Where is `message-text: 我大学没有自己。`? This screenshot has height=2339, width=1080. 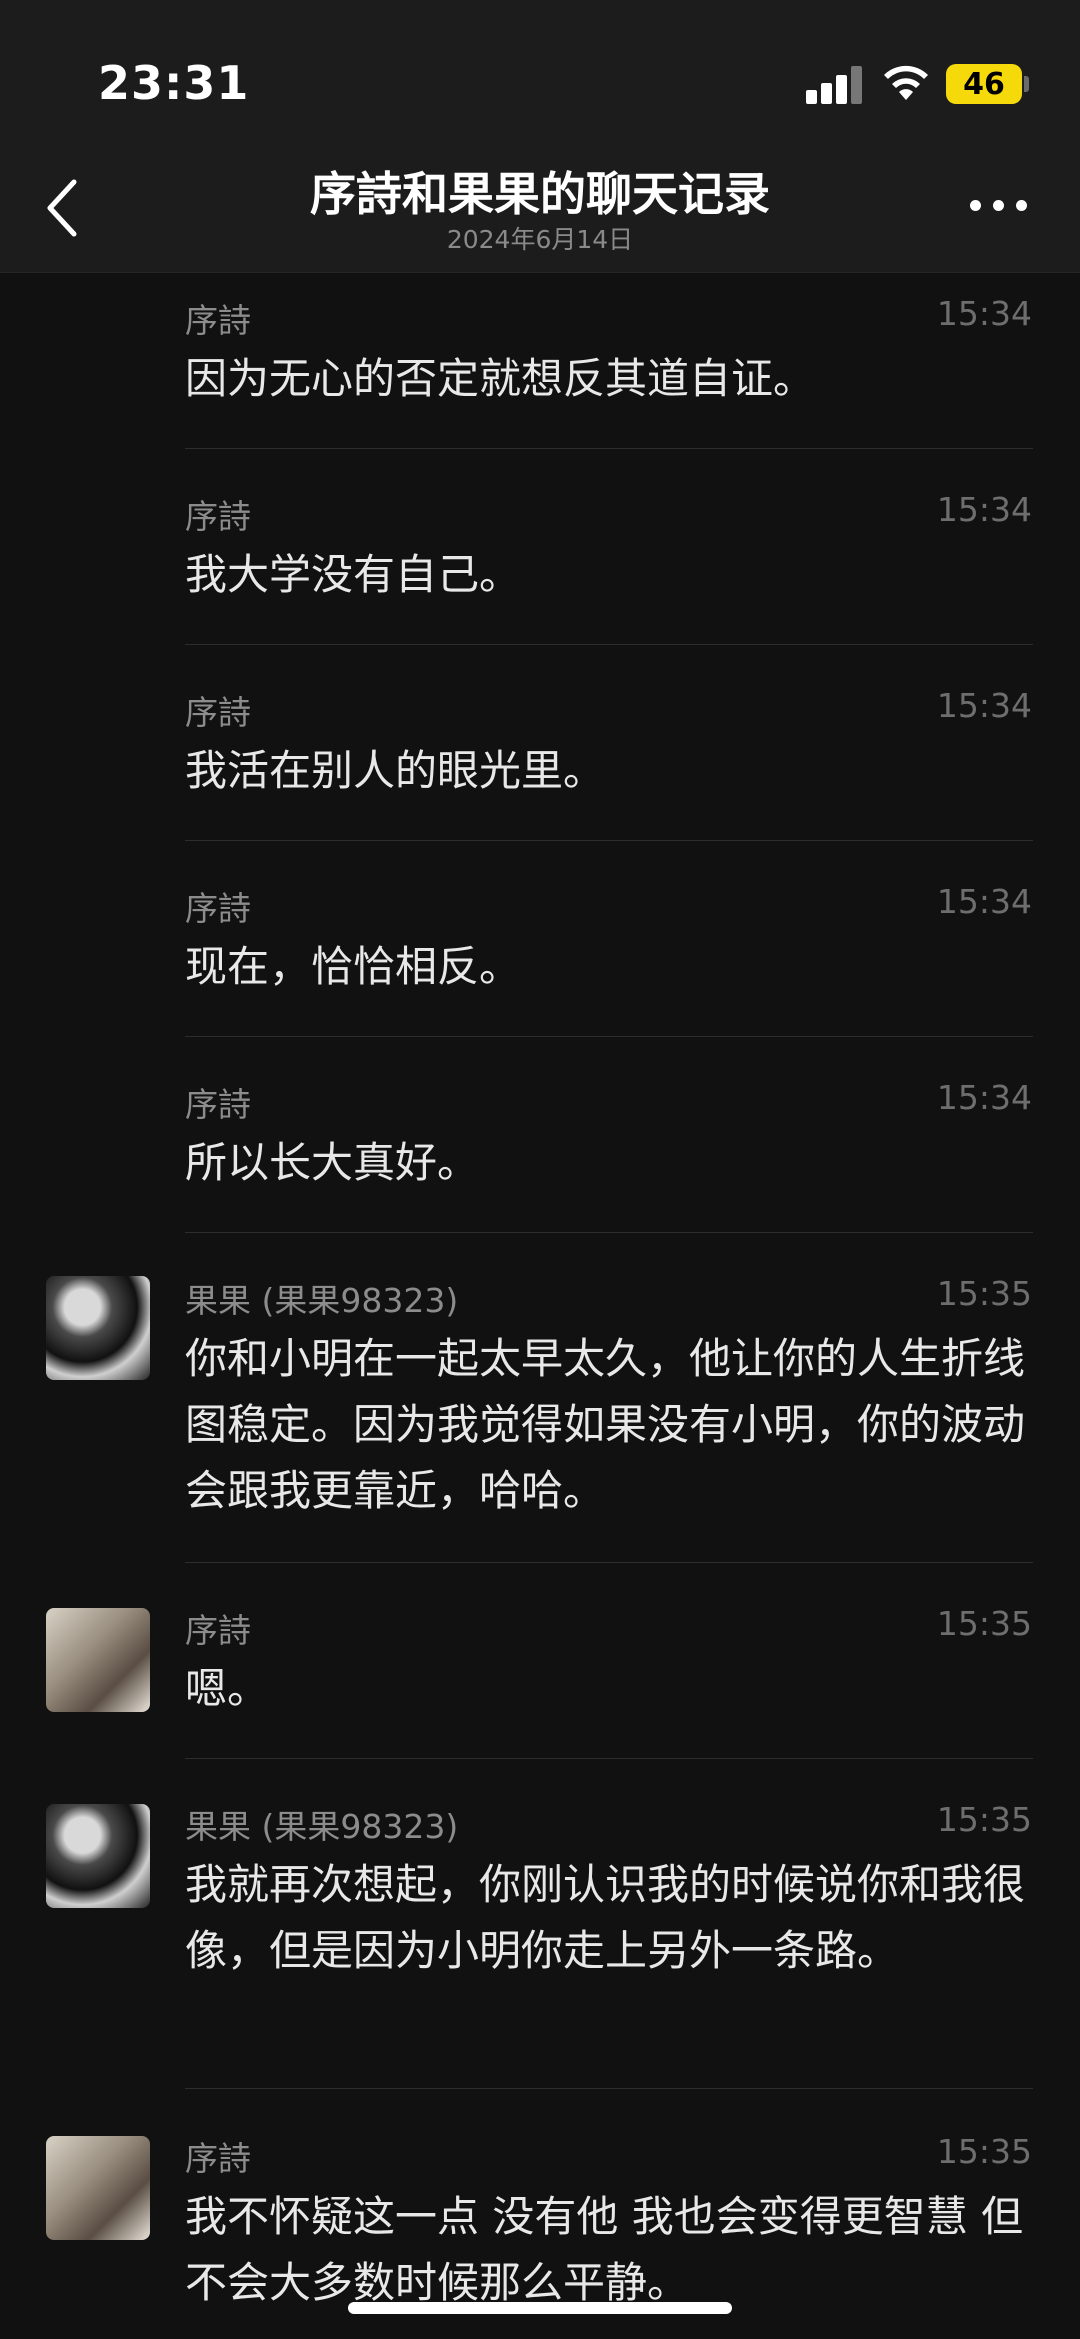 message-text: 我大学没有自己。 is located at coordinates (353, 574).